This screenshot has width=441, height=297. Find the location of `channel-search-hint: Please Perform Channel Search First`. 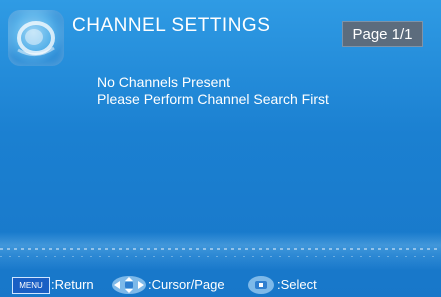

channel-search-hint: Please Perform Channel Search First is located at coordinates (213, 99).